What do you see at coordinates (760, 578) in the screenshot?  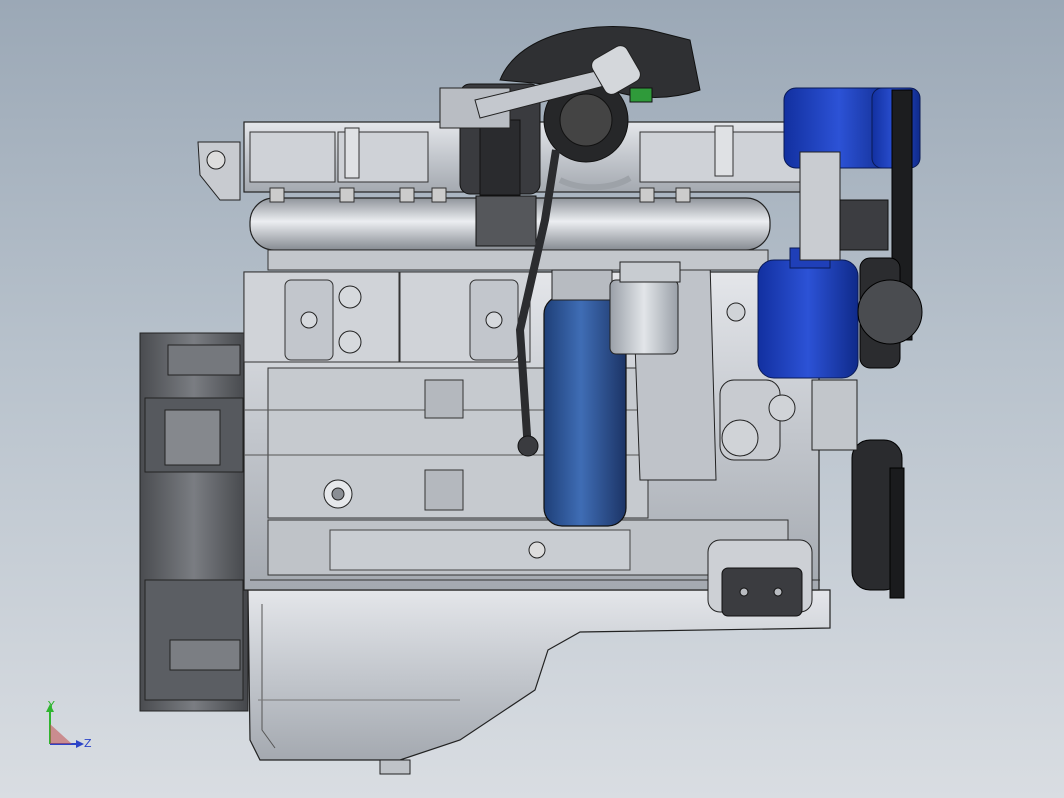 I see `engine-mount` at bounding box center [760, 578].